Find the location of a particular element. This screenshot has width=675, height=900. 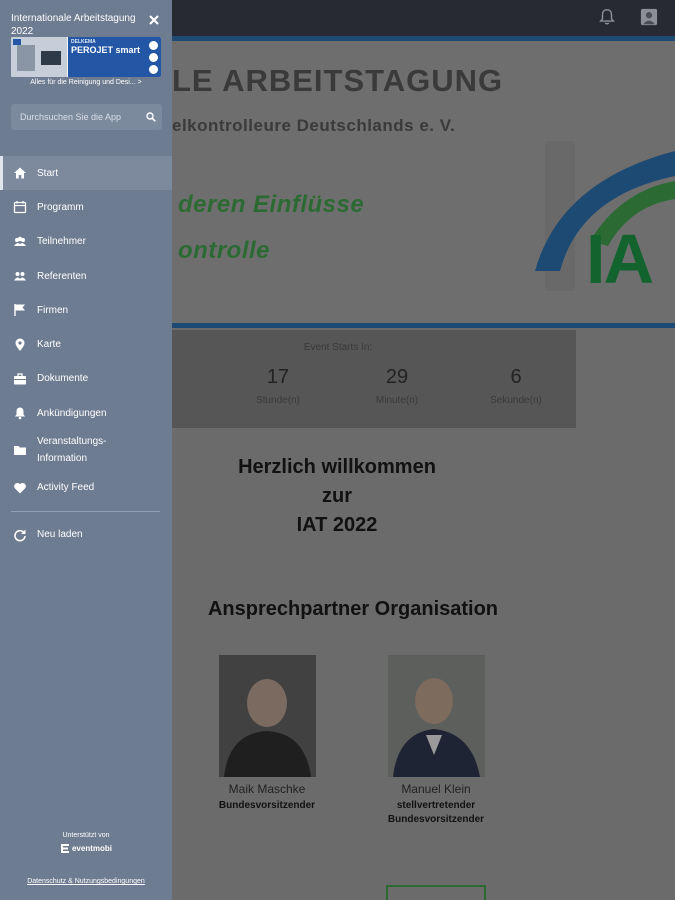

close-icon is located at coordinates (154, 20).